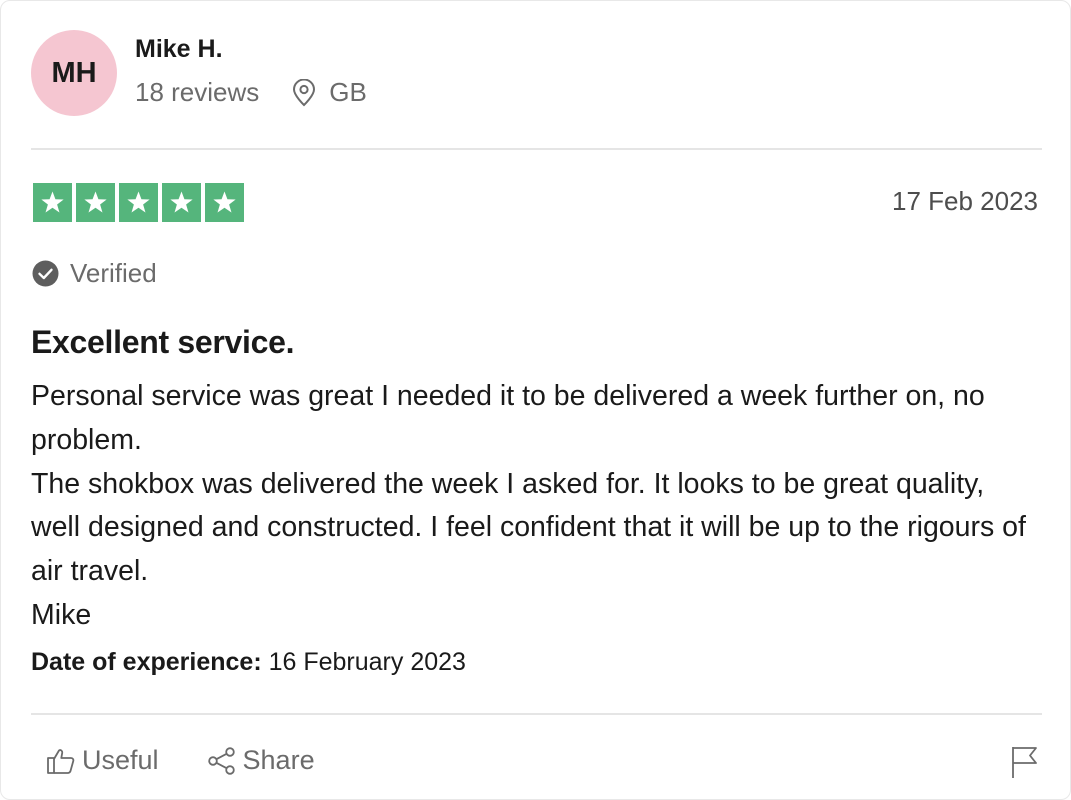 The width and height of the screenshot is (1071, 800). What do you see at coordinates (222, 761) in the screenshot?
I see `share-icon` at bounding box center [222, 761].